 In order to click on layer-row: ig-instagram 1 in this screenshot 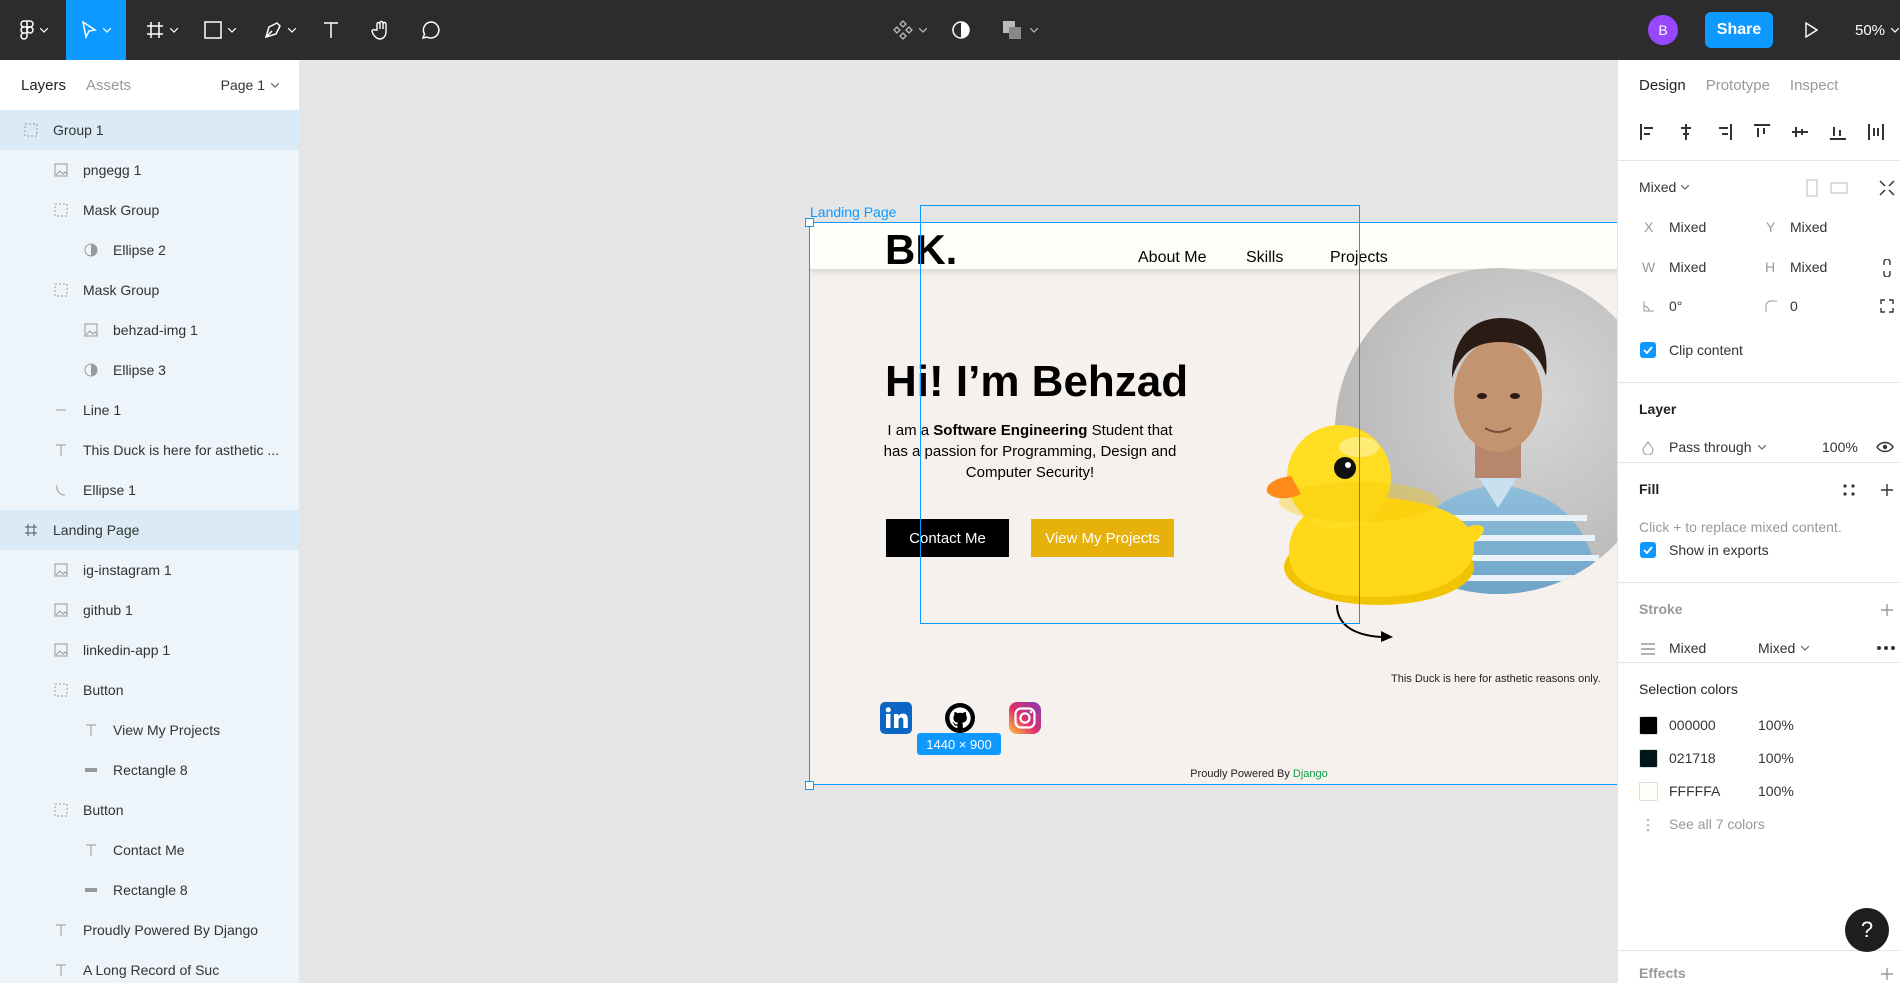, I will do `click(149, 570)`.